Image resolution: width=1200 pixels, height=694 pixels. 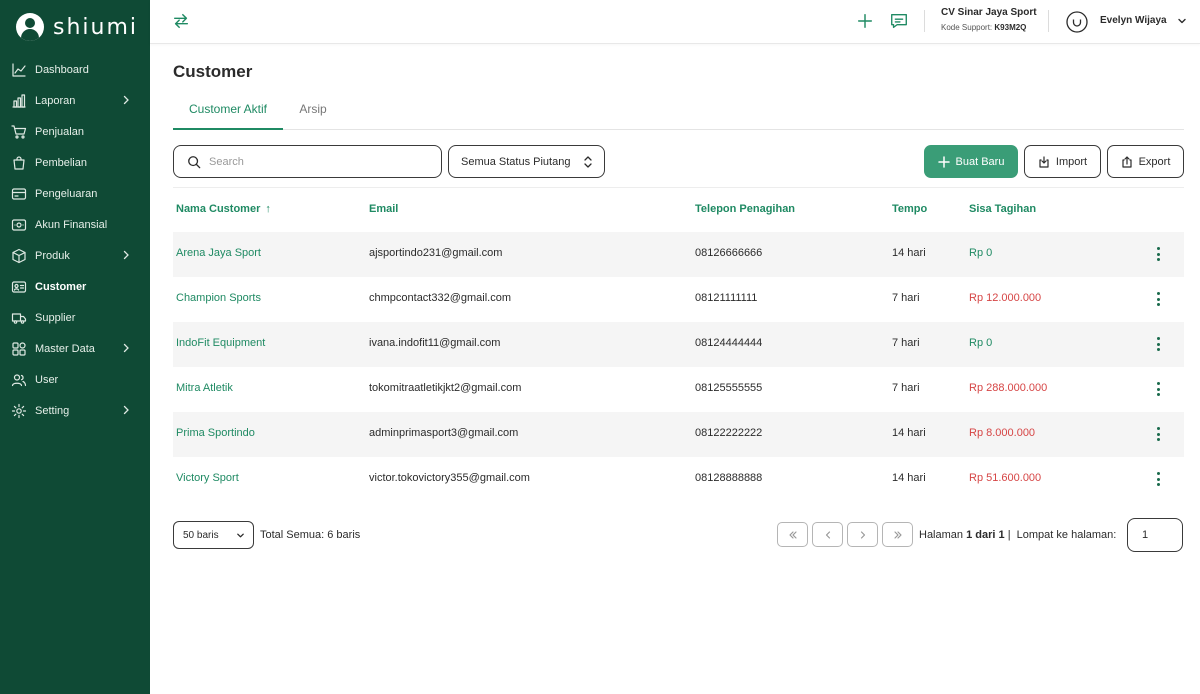 What do you see at coordinates (729, 433) in the screenshot?
I see `customer-phone: 08122222222` at bounding box center [729, 433].